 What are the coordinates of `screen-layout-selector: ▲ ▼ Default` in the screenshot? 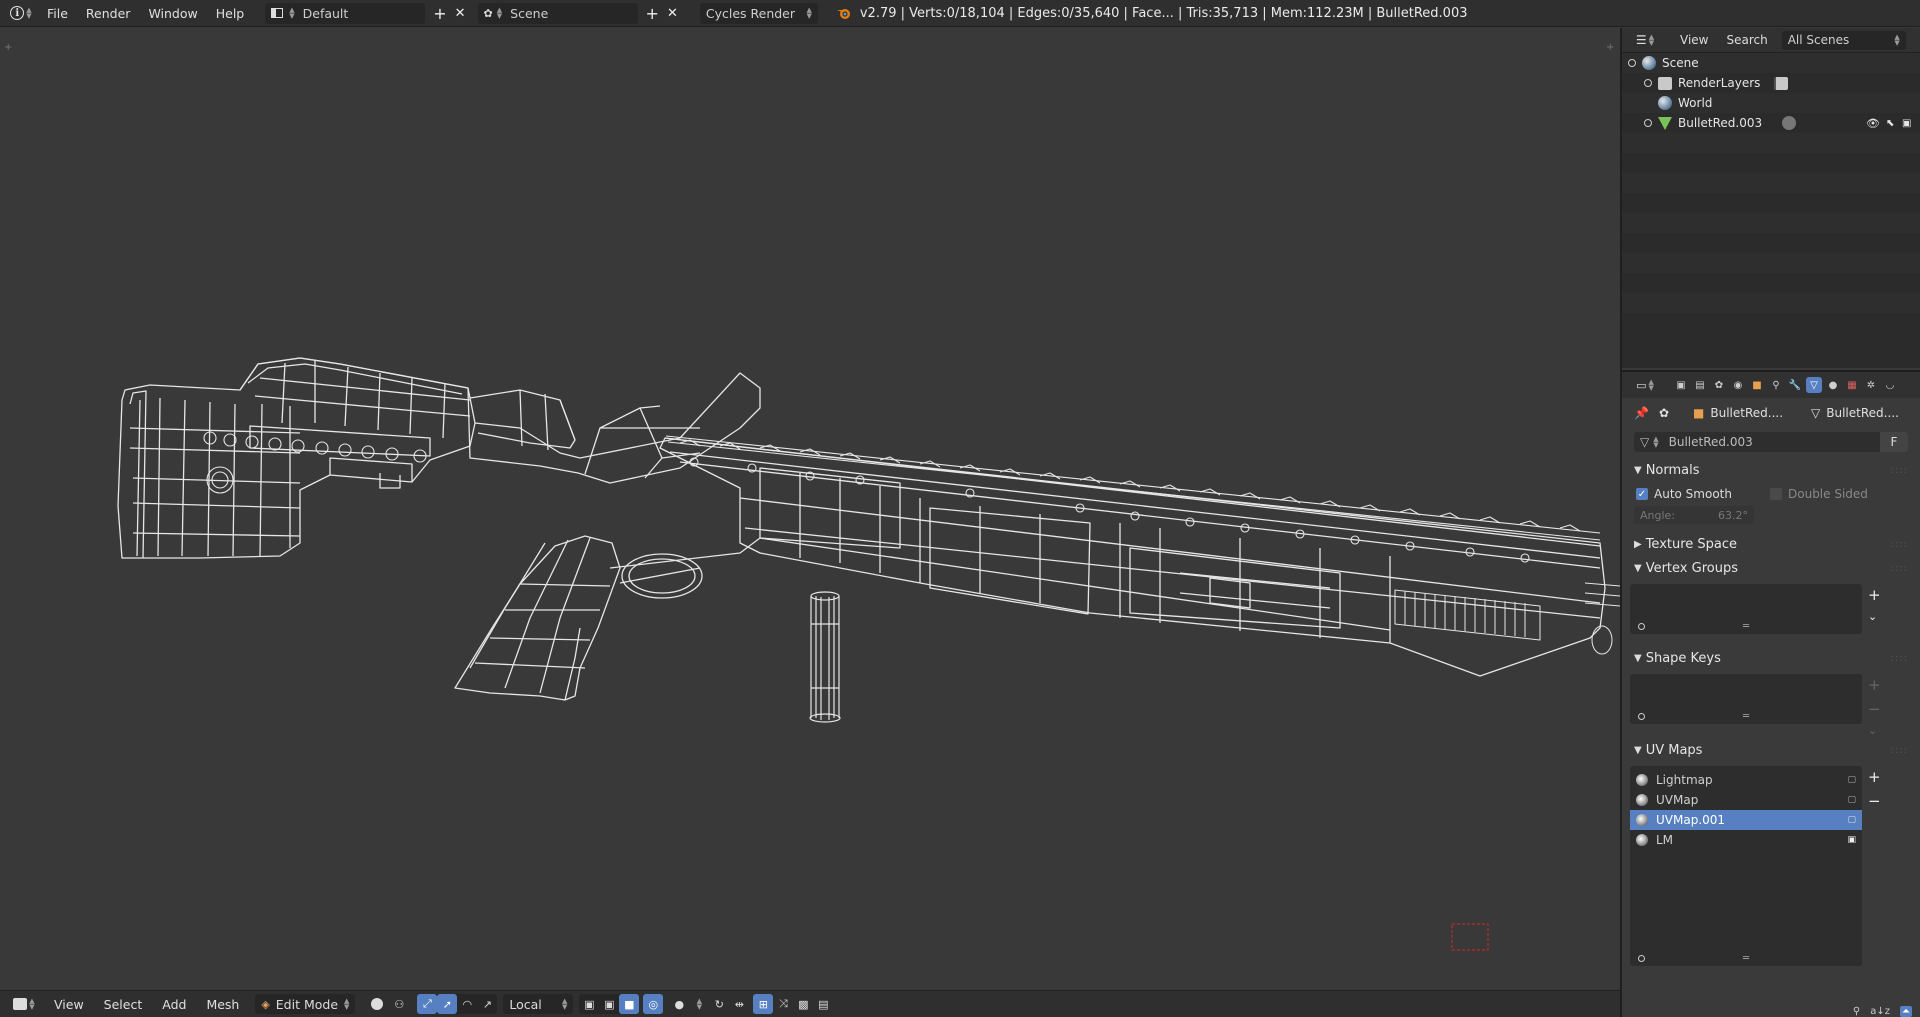 It's located at (345, 13).